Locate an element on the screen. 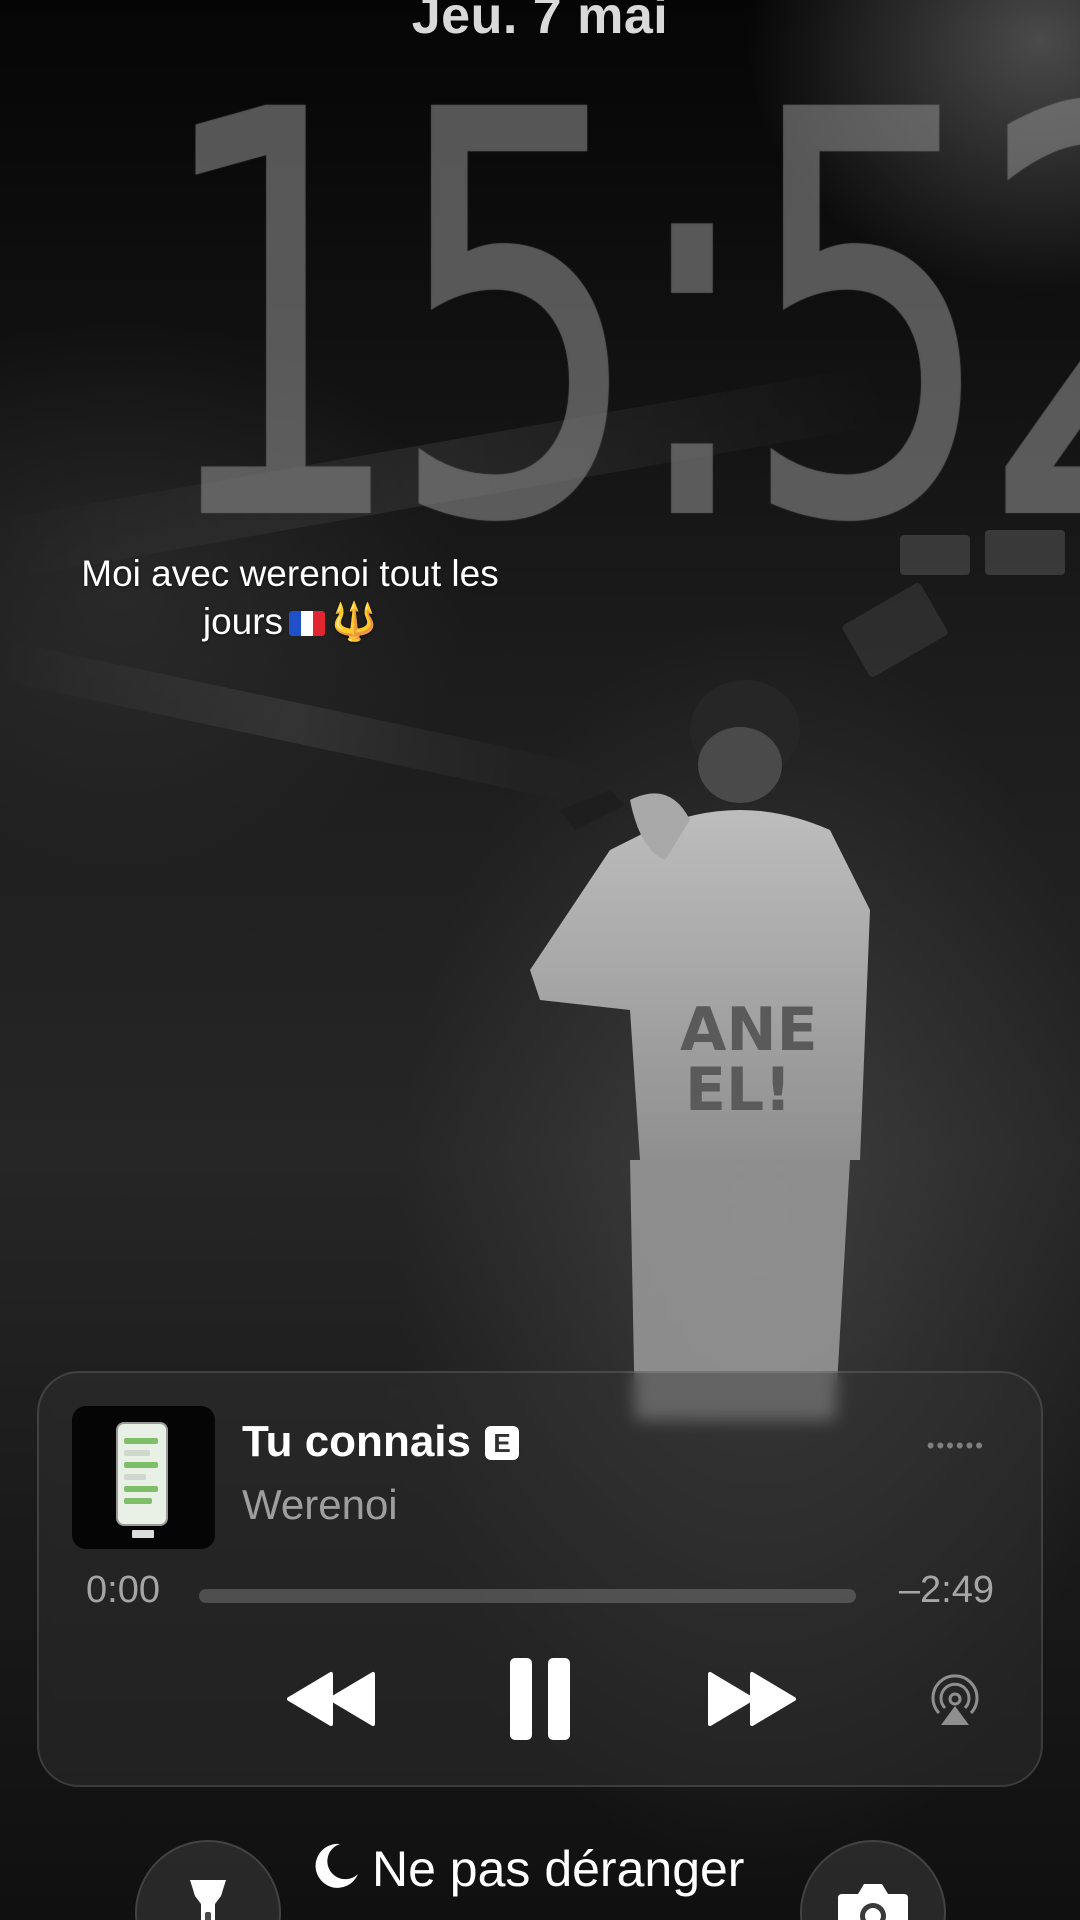 The height and width of the screenshot is (1920, 1080). camera-button is located at coordinates (873, 1880).